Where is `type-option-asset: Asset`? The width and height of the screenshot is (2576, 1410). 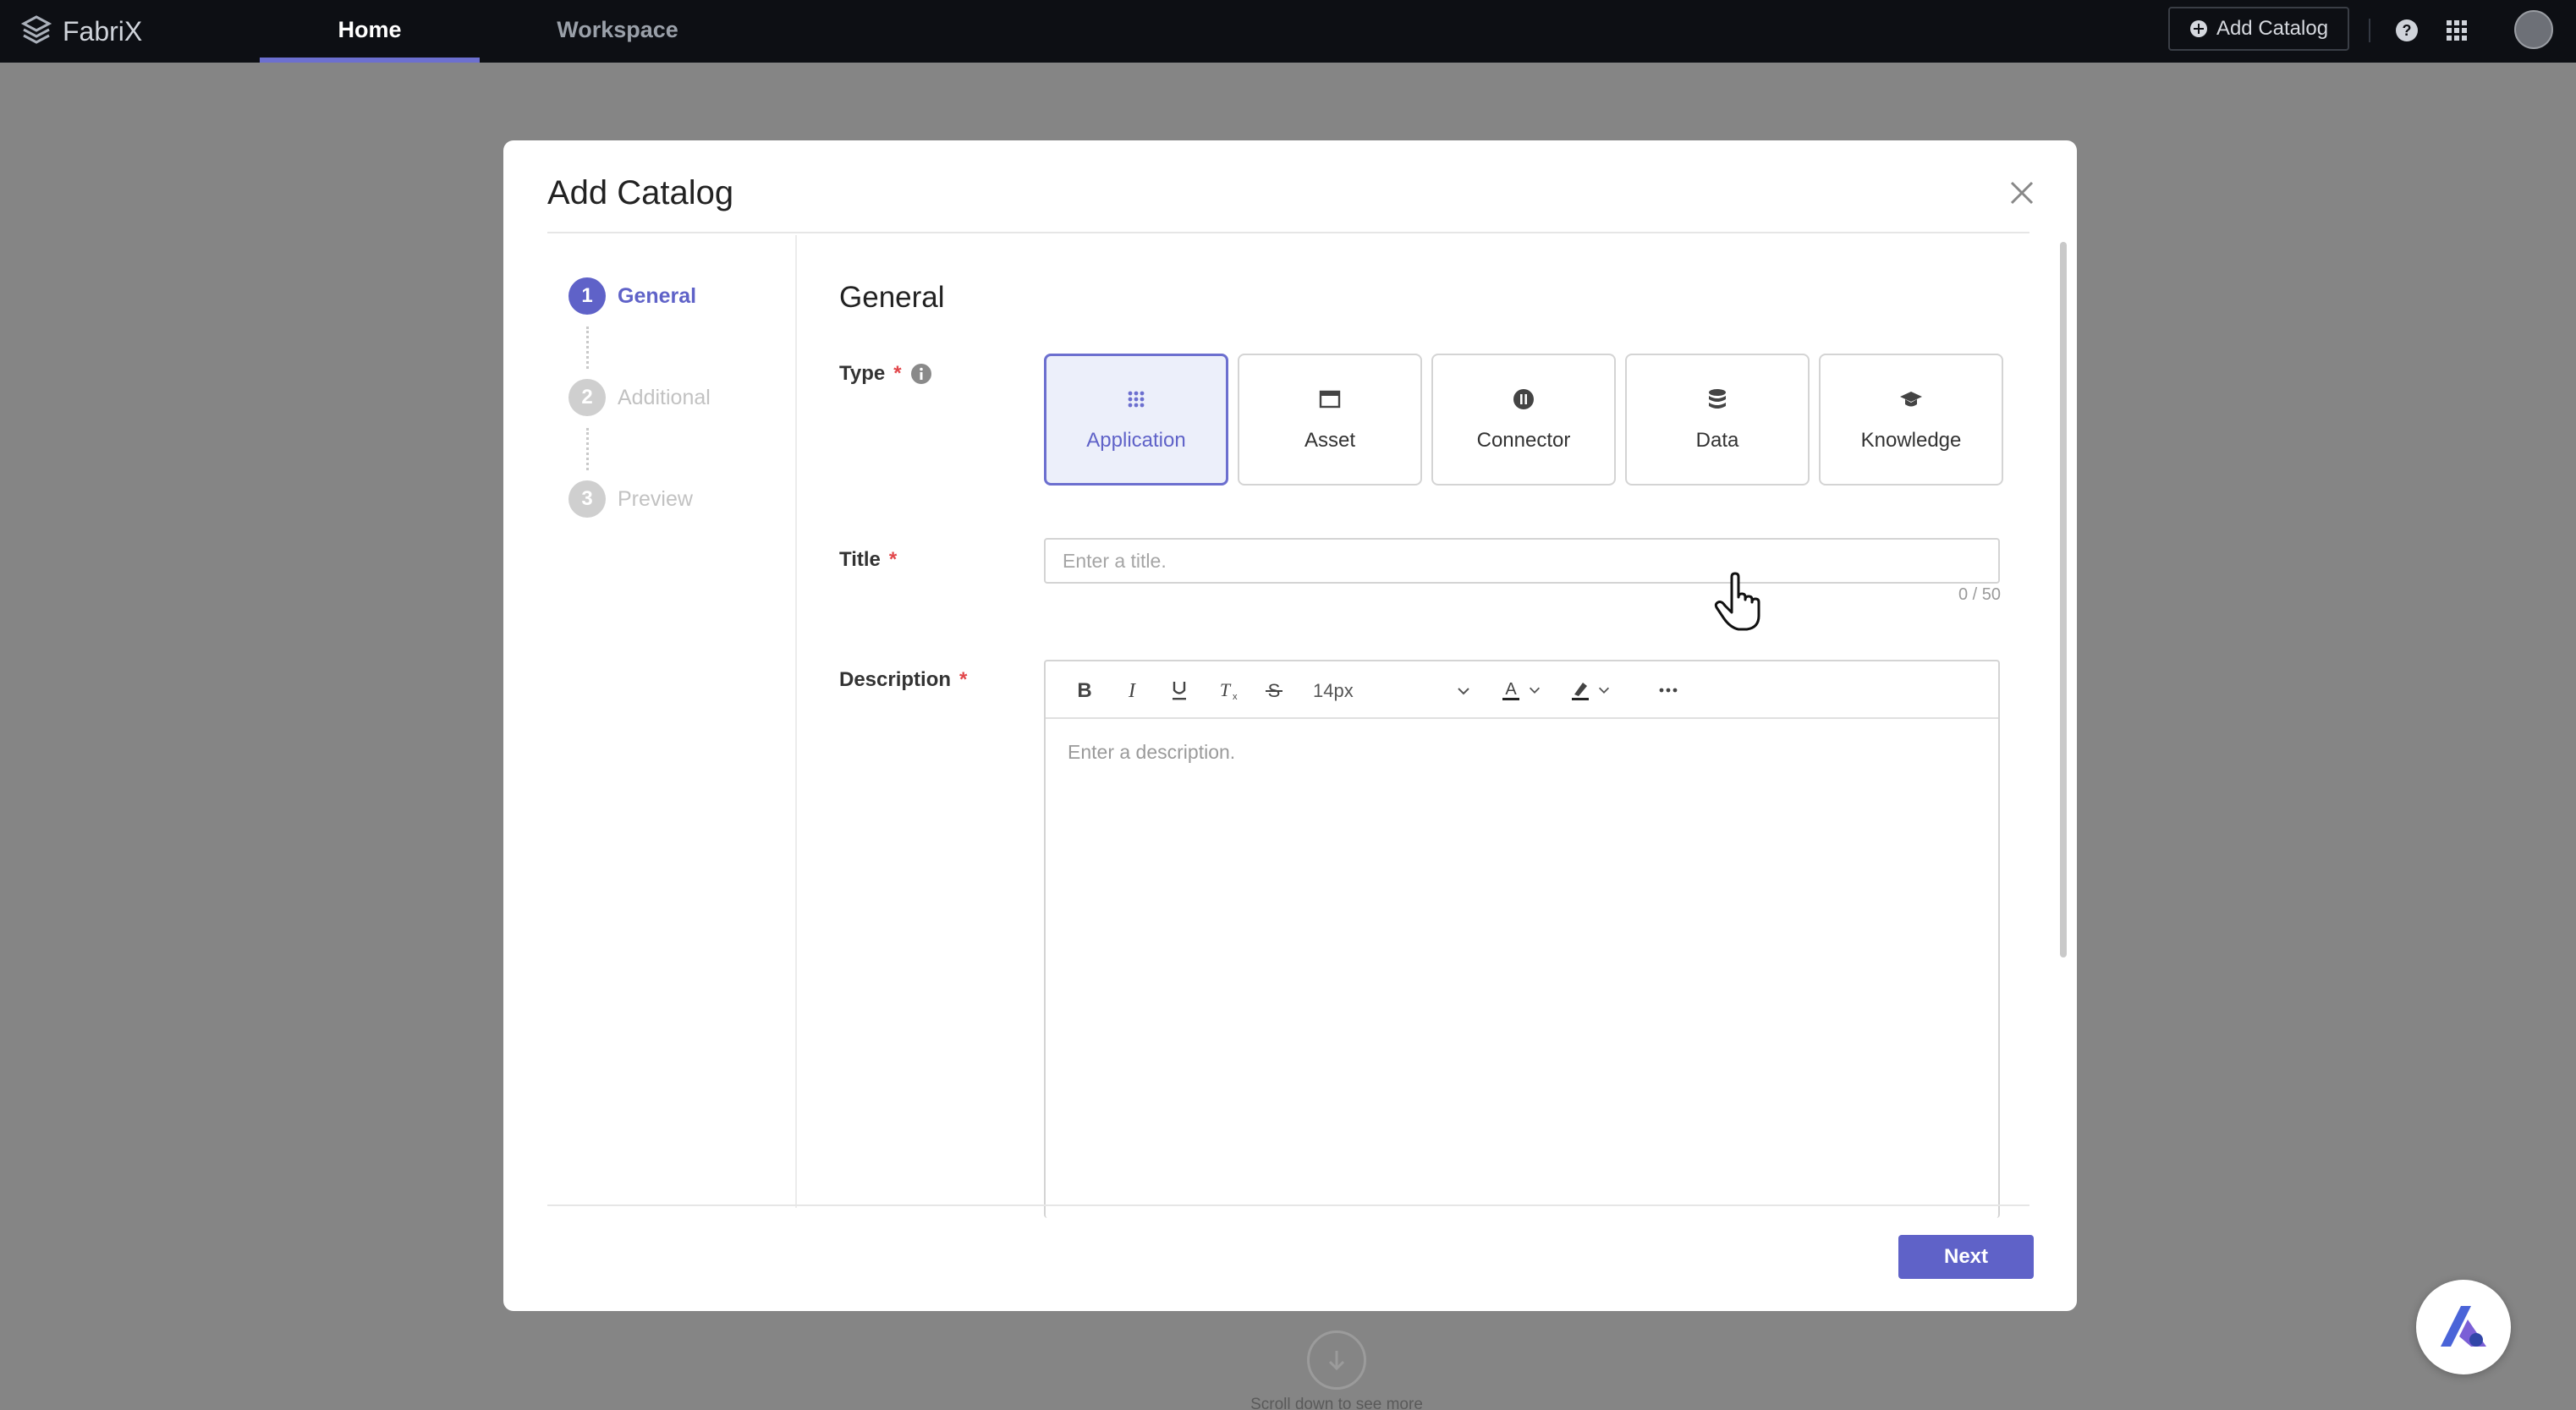
type-option-asset: Asset is located at coordinates (1330, 420).